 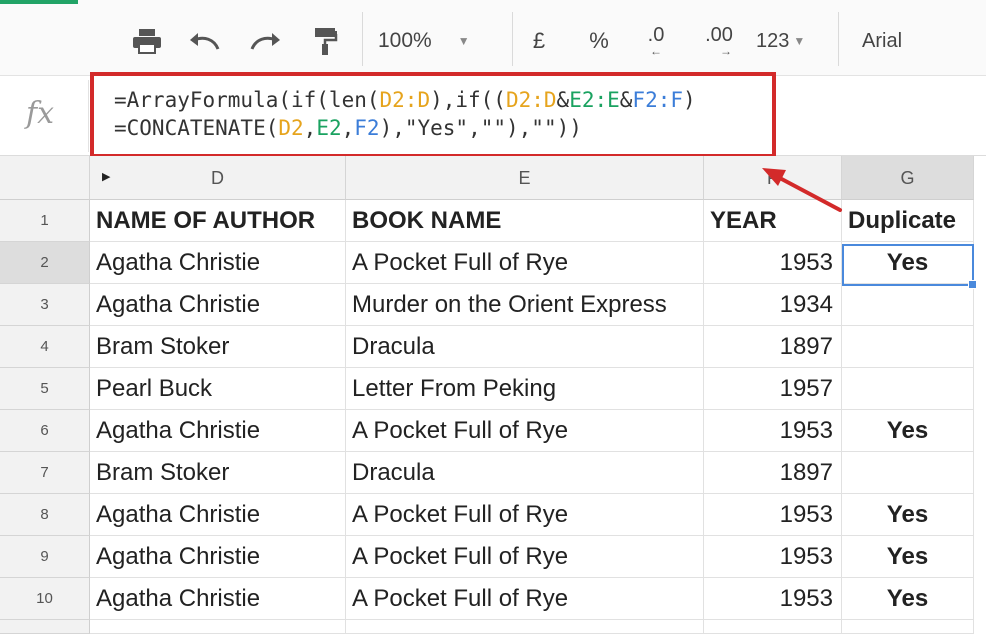 I want to click on decrease-decimals-label: .0, so click(x=656, y=35).